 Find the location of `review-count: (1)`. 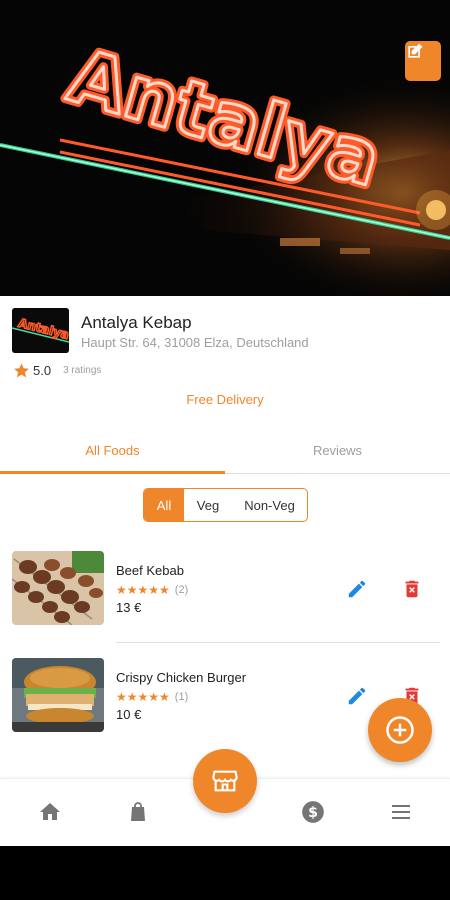

review-count: (1) is located at coordinates (181, 697).